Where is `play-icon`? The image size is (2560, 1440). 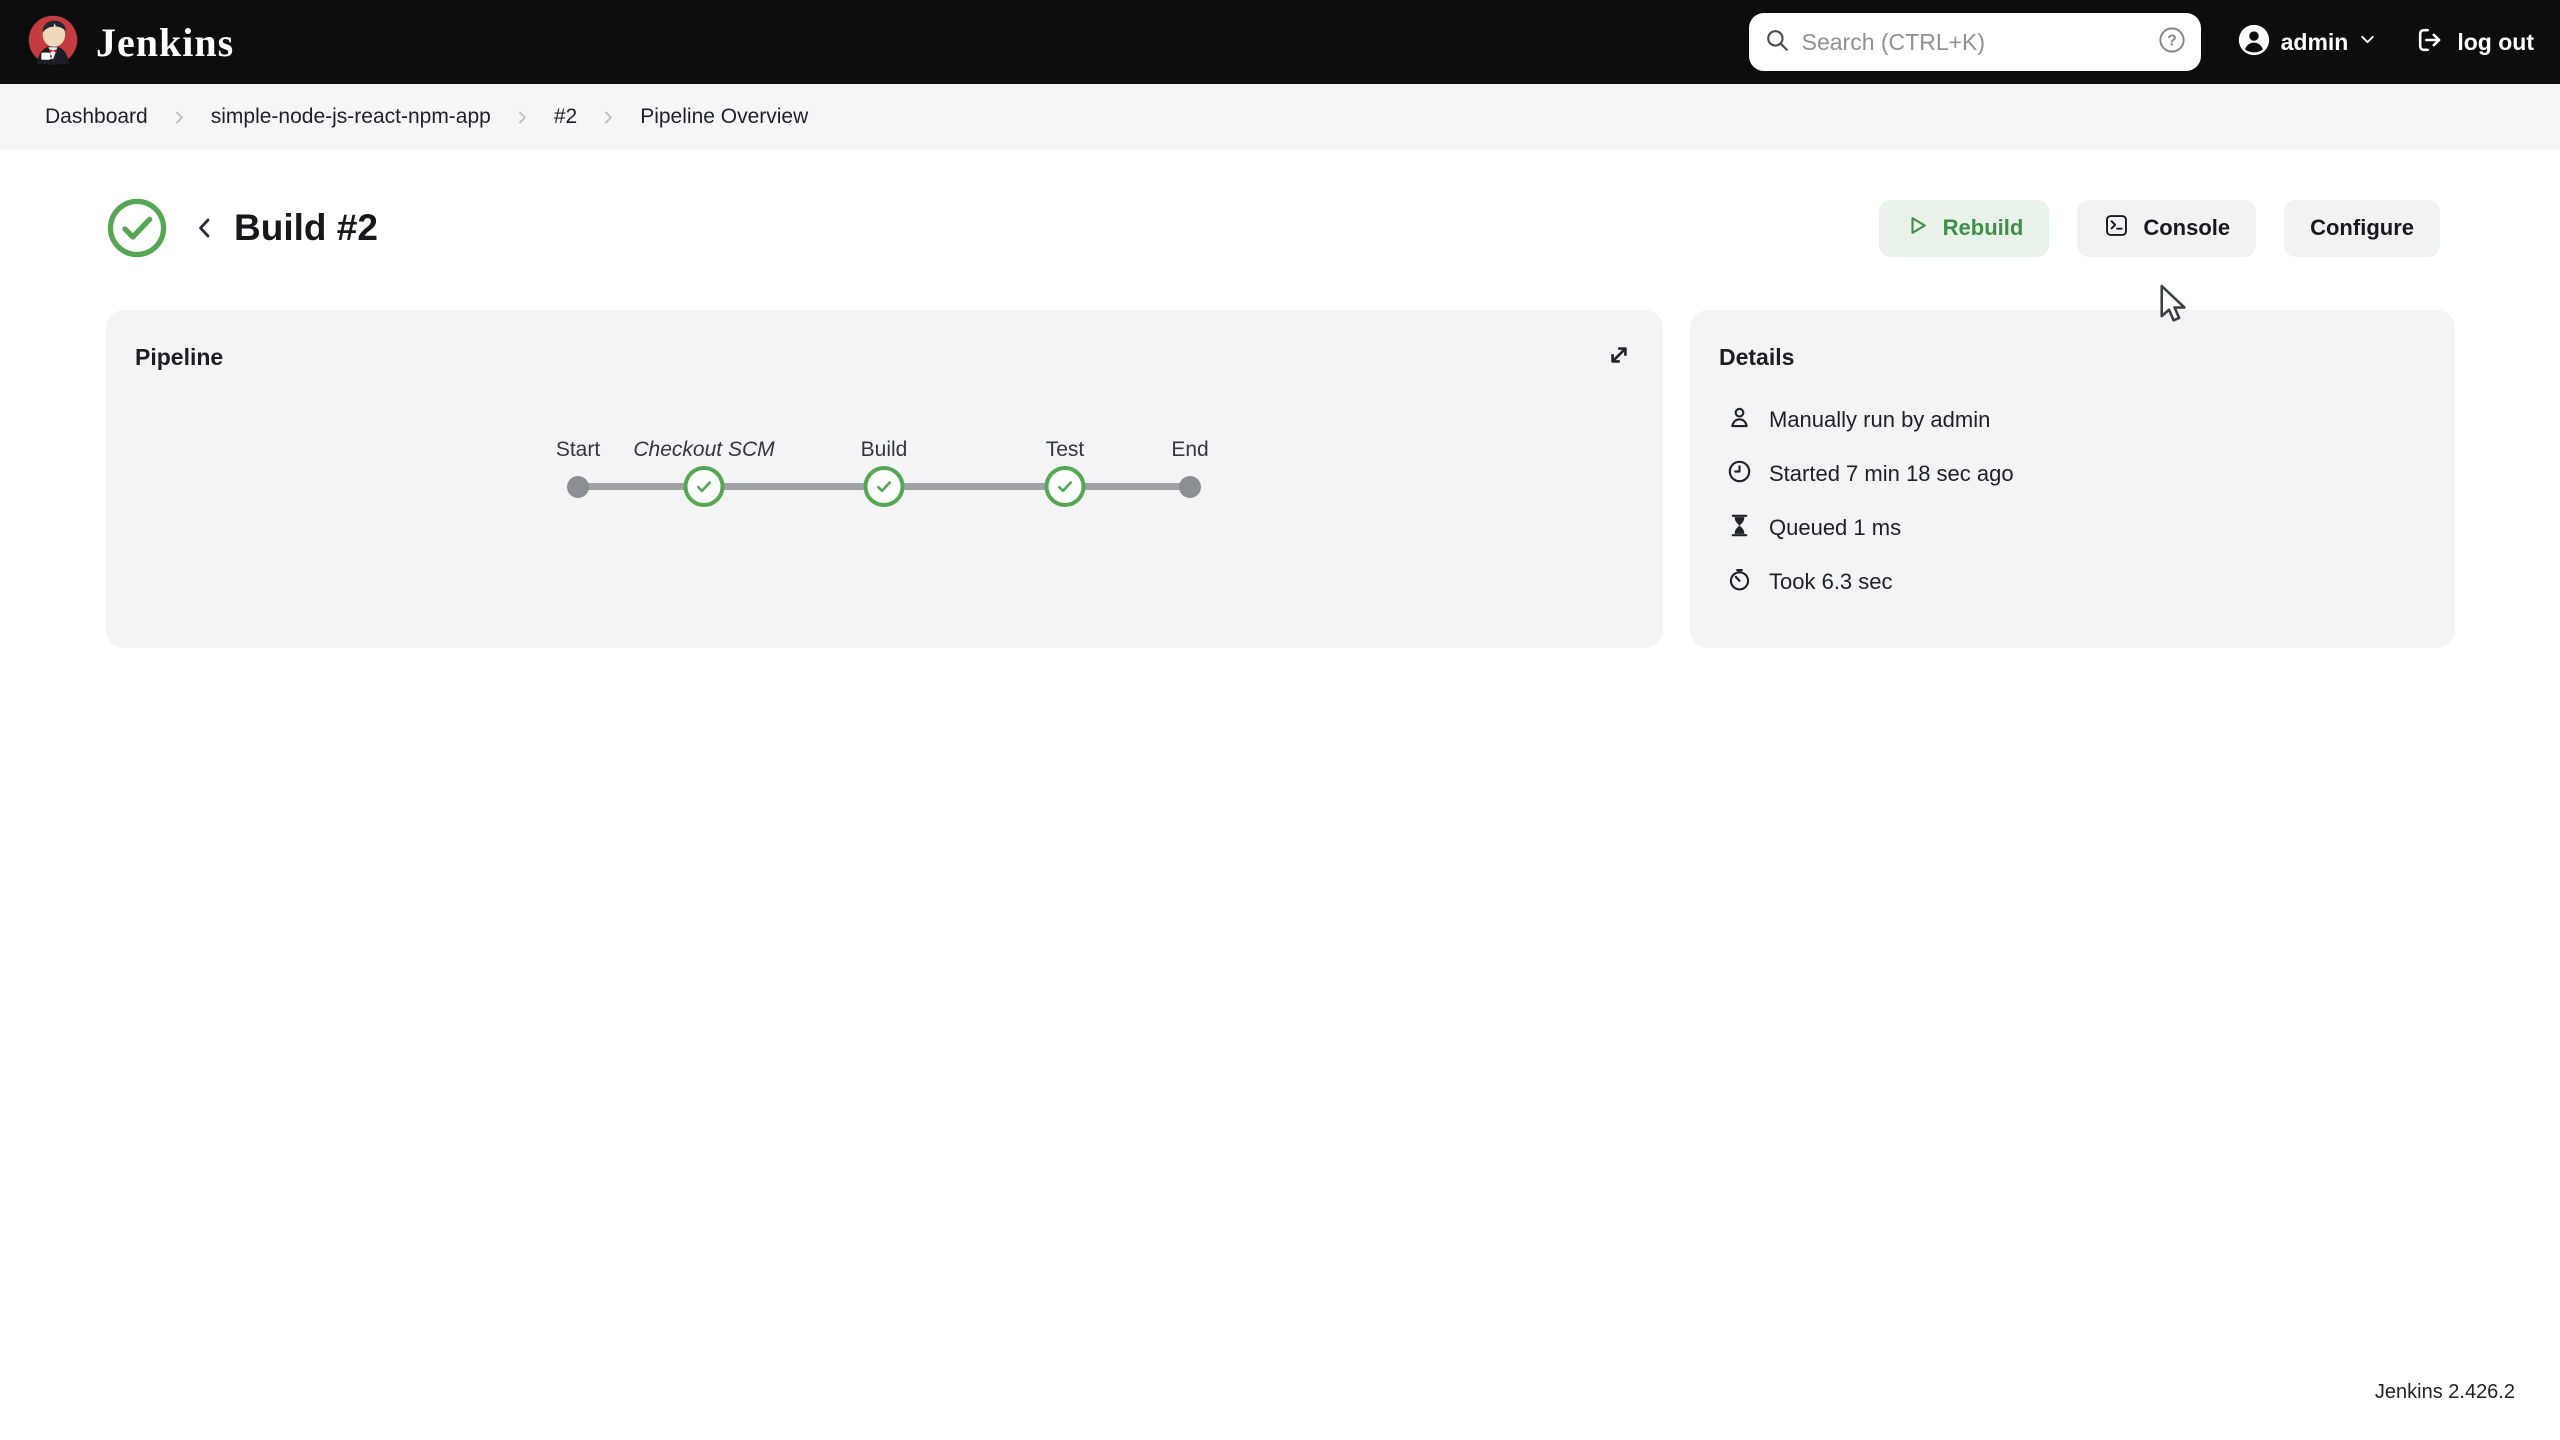 play-icon is located at coordinates (1917, 228).